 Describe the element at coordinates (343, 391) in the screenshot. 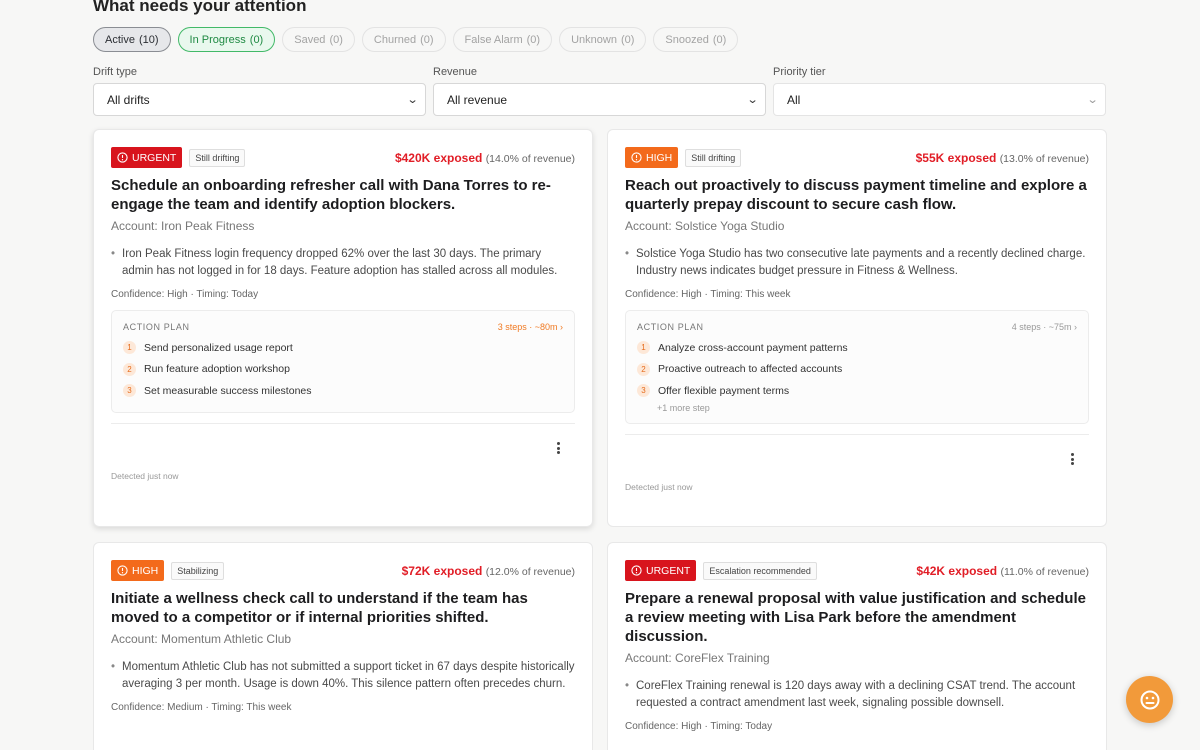

I see `plan-step: 3 Set measurable success milestones` at that location.